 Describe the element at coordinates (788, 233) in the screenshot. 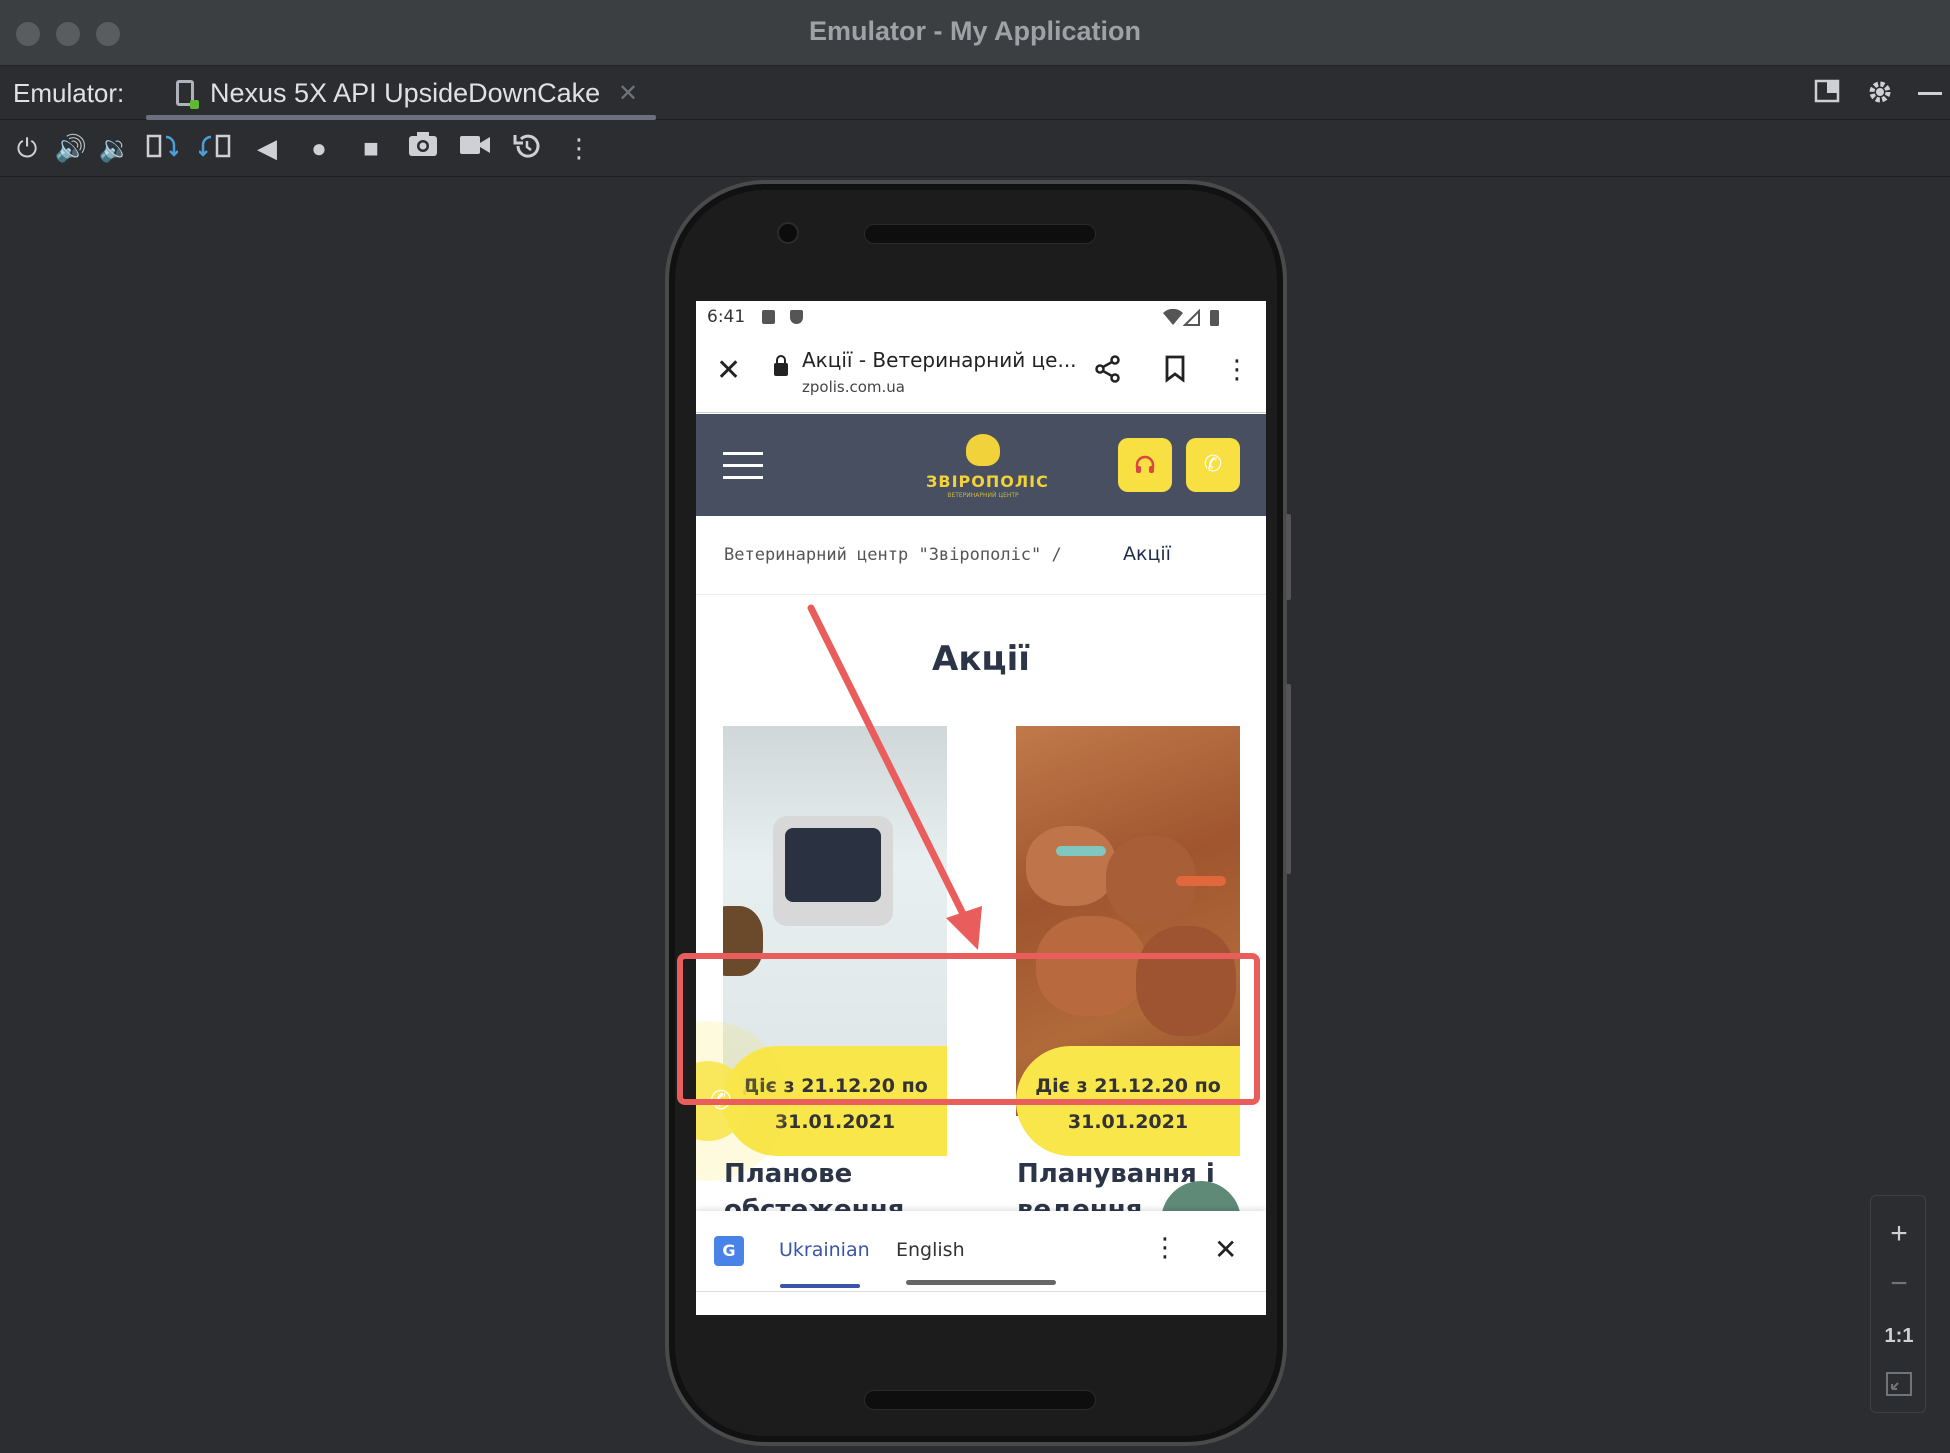

I see `front-camera` at that location.